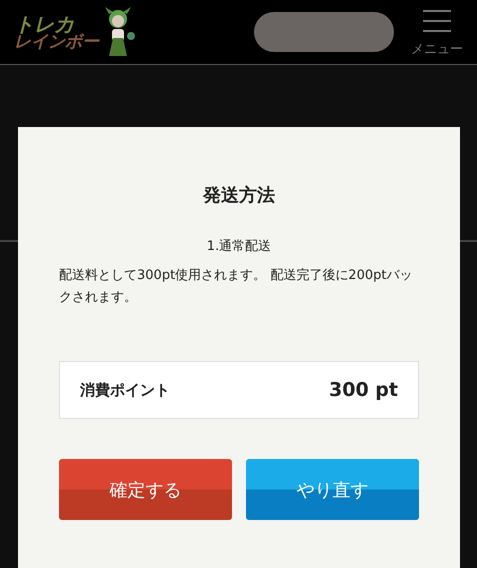  I want to click on description-text: 配送料として300pt使用されます。 配送完了後に200ptバックされます。, so click(236, 287).